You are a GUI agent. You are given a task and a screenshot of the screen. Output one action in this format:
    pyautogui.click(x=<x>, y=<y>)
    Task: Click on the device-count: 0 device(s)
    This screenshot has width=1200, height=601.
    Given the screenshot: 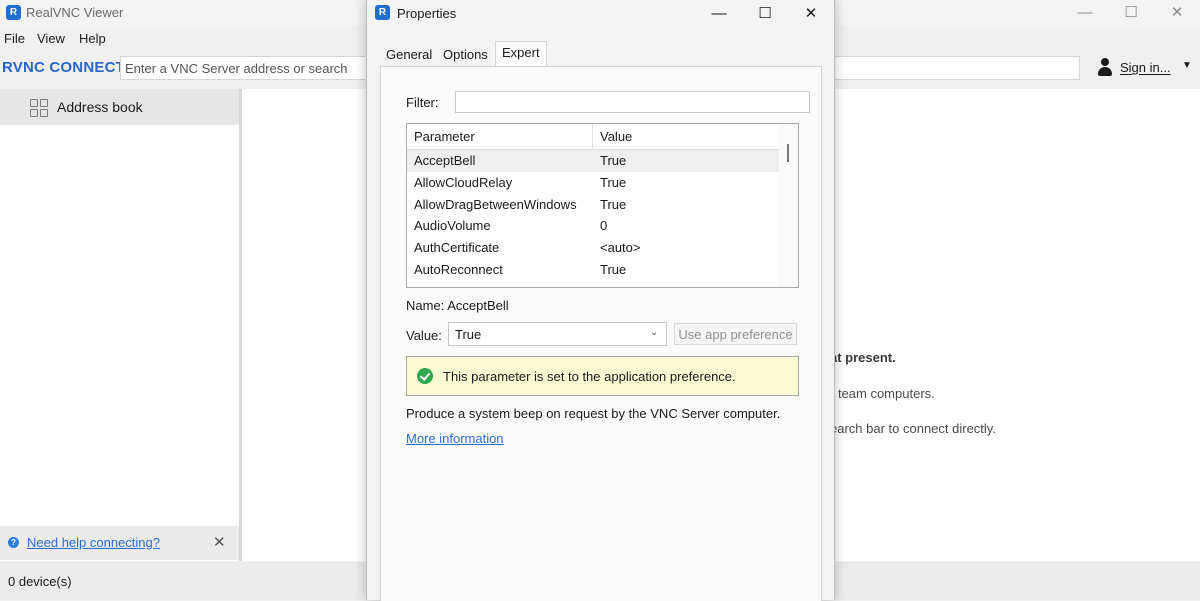 What is the action you would take?
    pyautogui.click(x=40, y=581)
    